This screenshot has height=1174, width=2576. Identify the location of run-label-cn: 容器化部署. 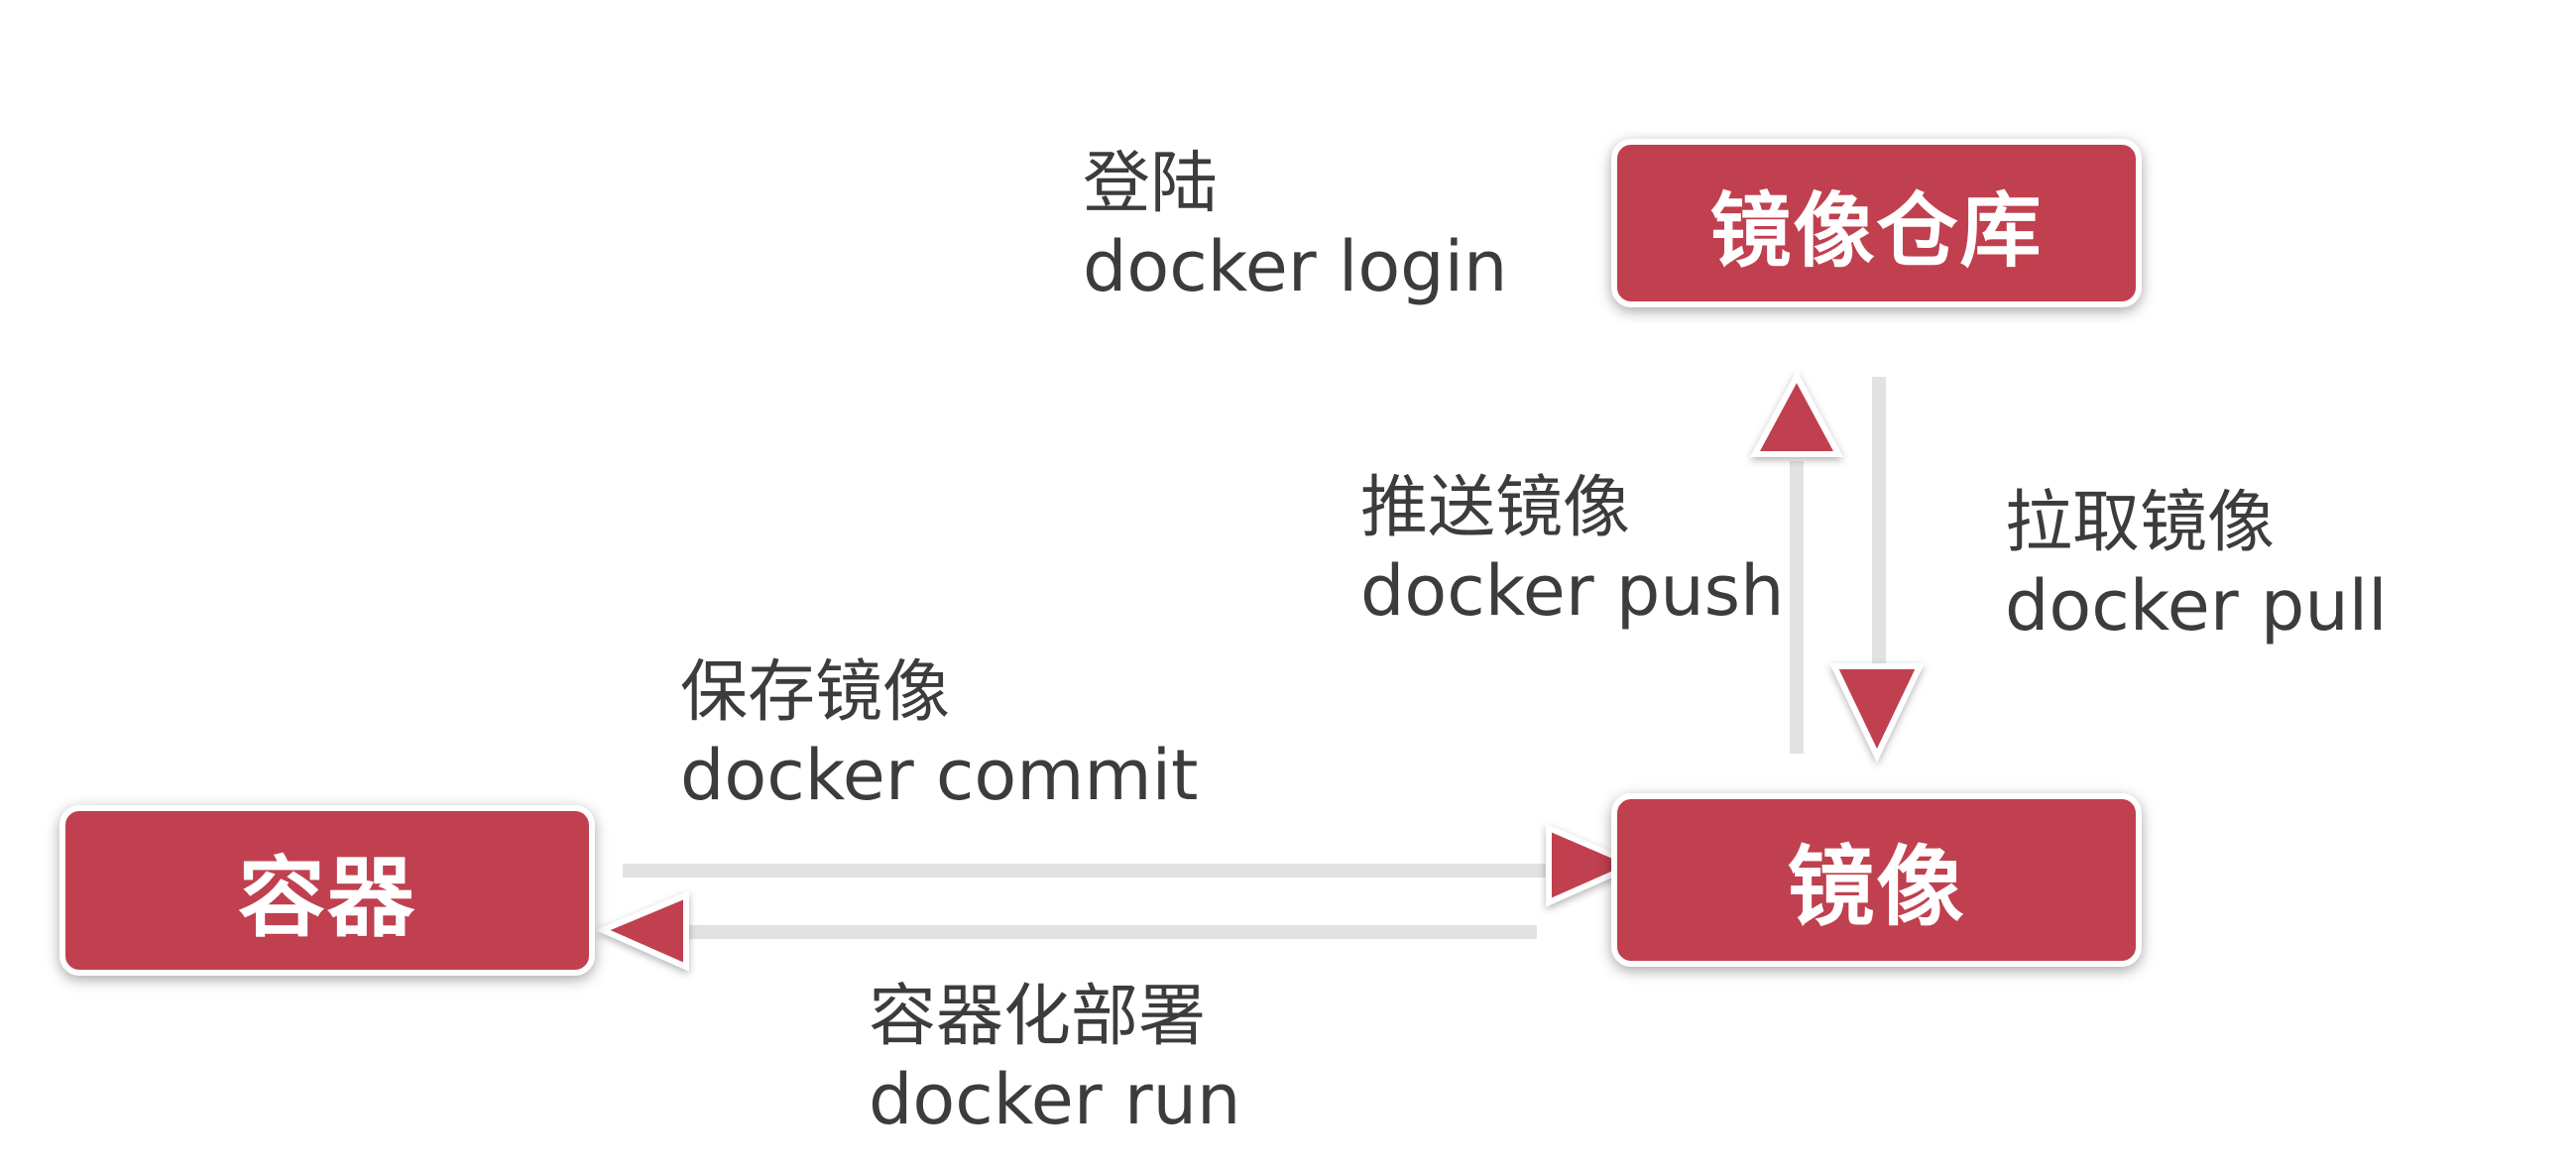
(1038, 1017).